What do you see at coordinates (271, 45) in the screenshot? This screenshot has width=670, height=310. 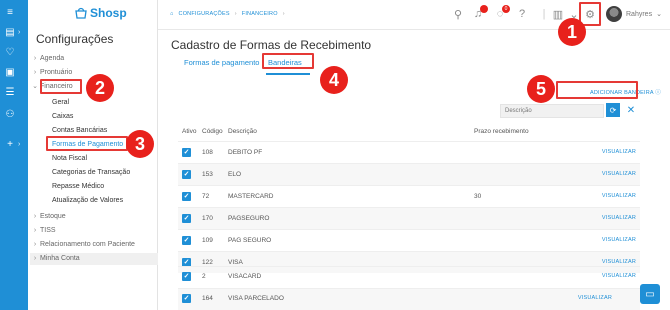 I see `page-title: Cadastro de Formas de Recebimento` at bounding box center [271, 45].